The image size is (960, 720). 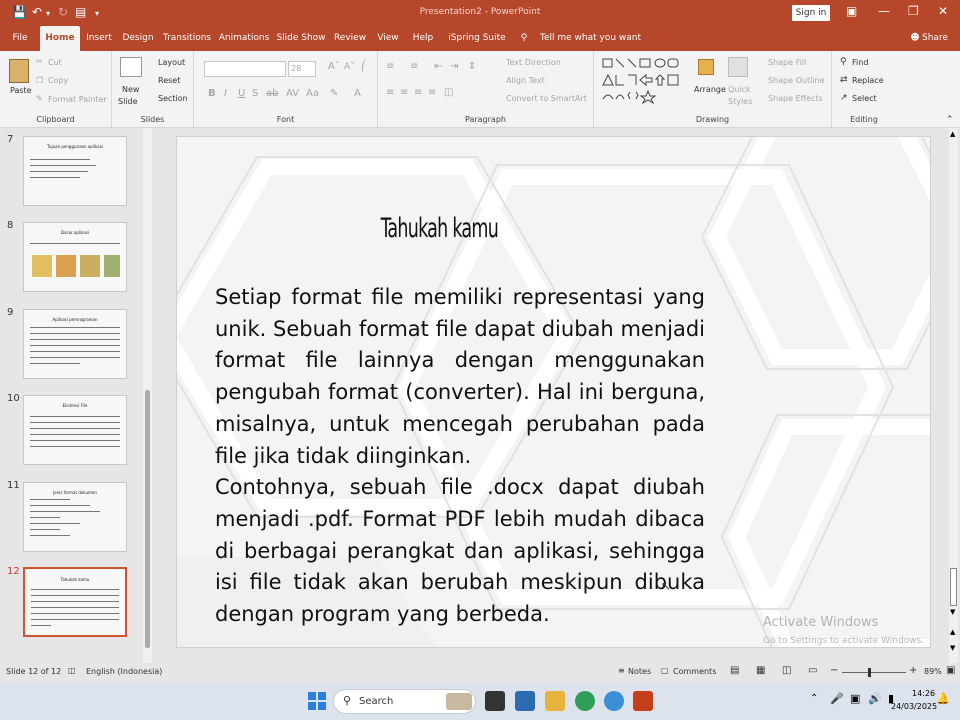 What do you see at coordinates (292, 93) in the screenshot?
I see `character-spacing-icon: AV` at bounding box center [292, 93].